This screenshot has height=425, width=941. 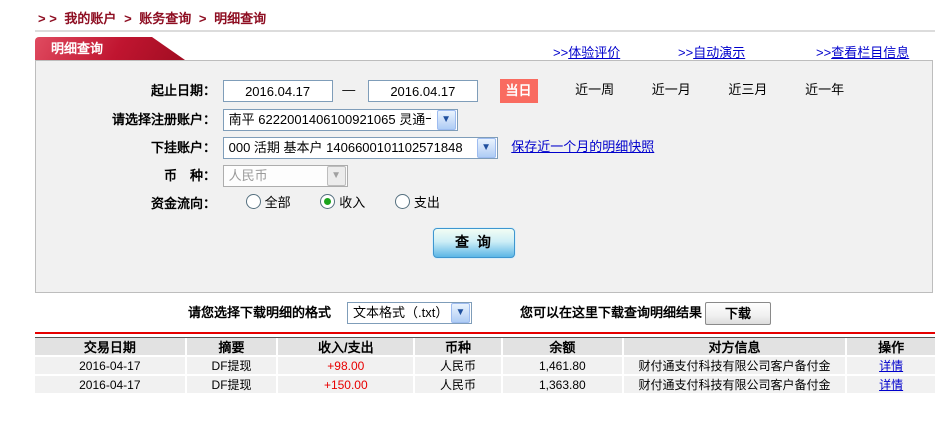 What do you see at coordinates (562, 384) in the screenshot?
I see `cell-balance: 1,363.80` at bounding box center [562, 384].